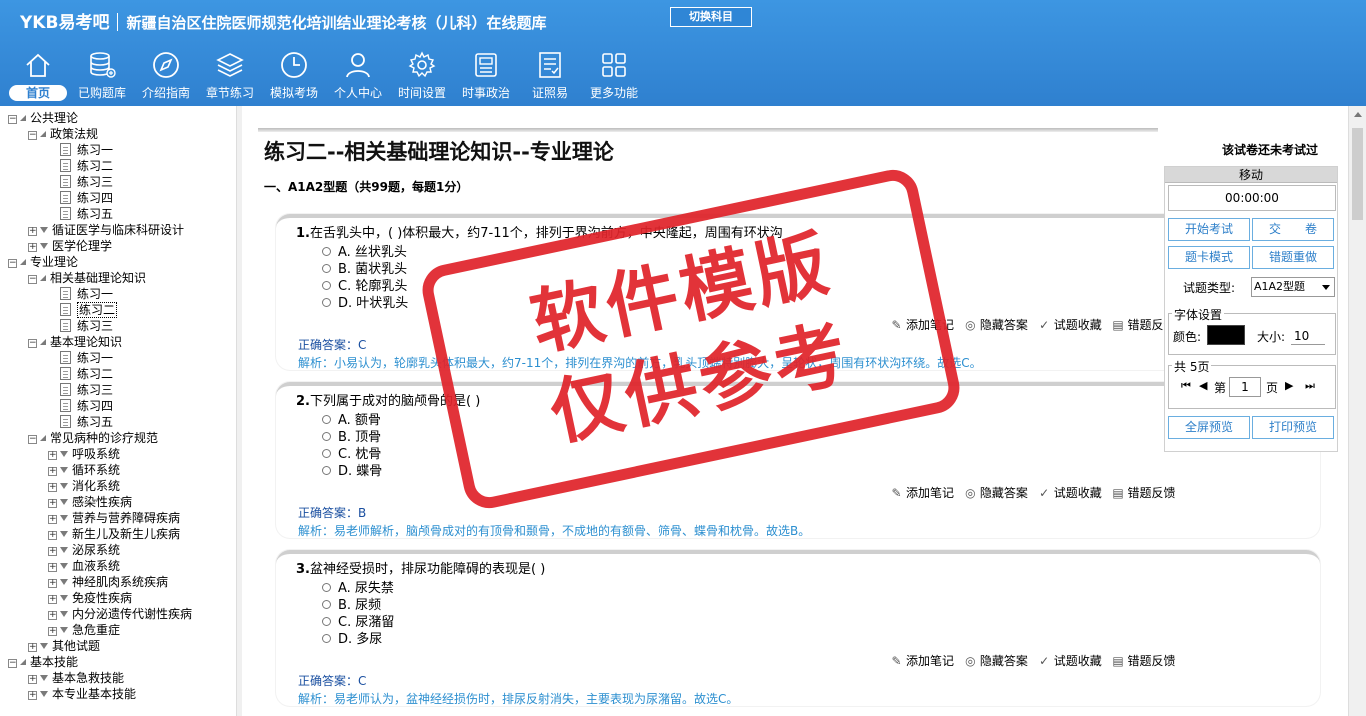 The height and width of the screenshot is (716, 1366). I want to click on tree-item: + 感染性疾病, so click(90, 502).